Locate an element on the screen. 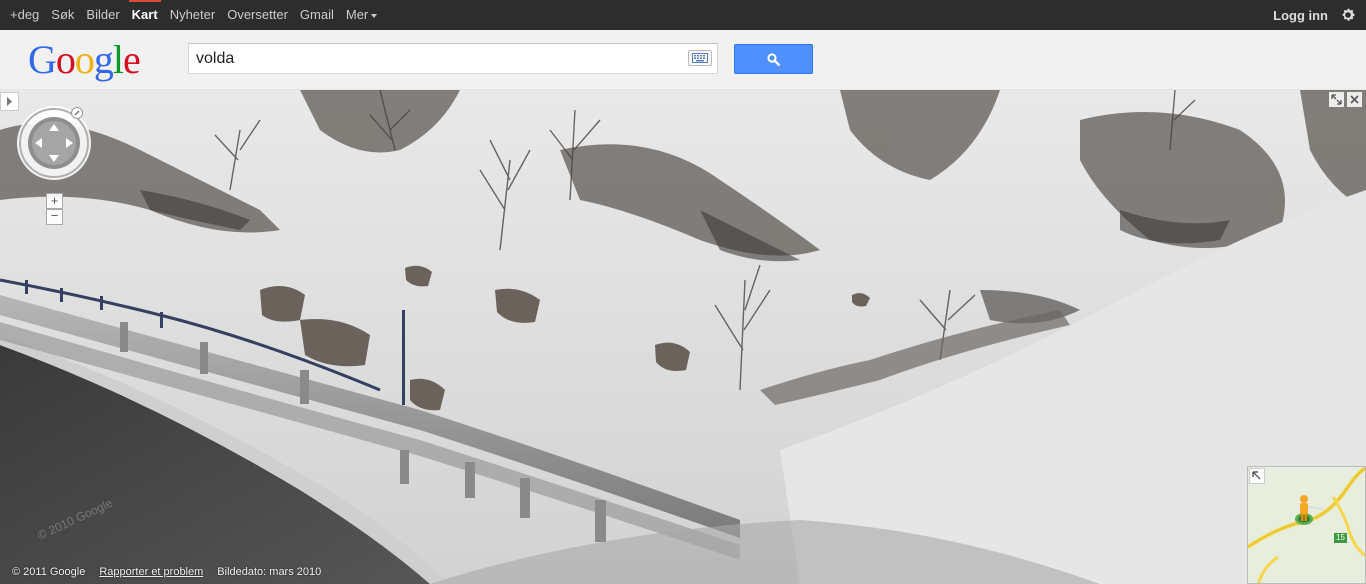 This screenshot has height=584, width=1366. arrow-up-left-icon is located at coordinates (1256, 475).